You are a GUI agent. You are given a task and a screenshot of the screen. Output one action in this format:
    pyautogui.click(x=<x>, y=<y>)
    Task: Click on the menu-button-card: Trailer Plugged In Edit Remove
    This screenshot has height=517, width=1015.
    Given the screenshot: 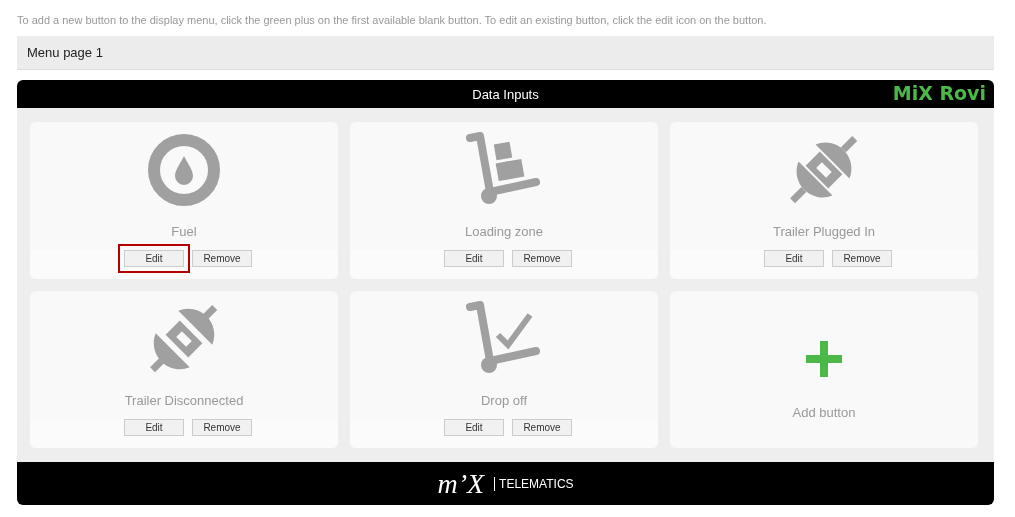 What is the action you would take?
    pyautogui.click(x=824, y=200)
    